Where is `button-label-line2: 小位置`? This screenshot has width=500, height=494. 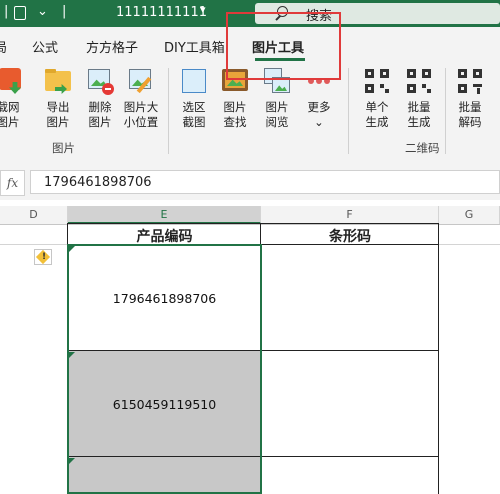 button-label-line2: 小位置 is located at coordinates (141, 122).